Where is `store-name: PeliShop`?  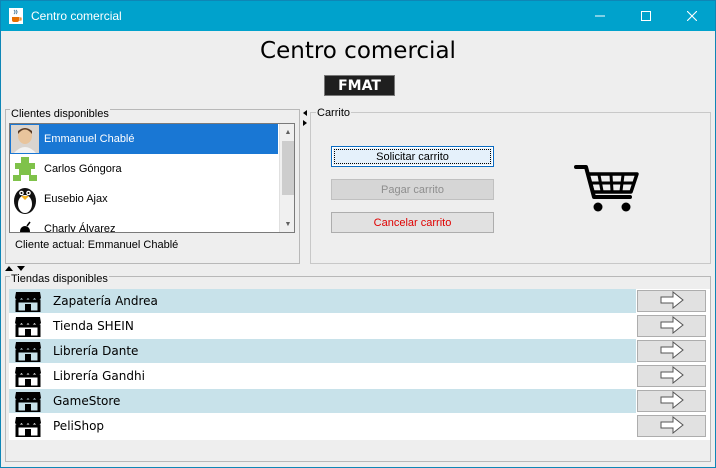 store-name: PeliShop is located at coordinates (79, 426).